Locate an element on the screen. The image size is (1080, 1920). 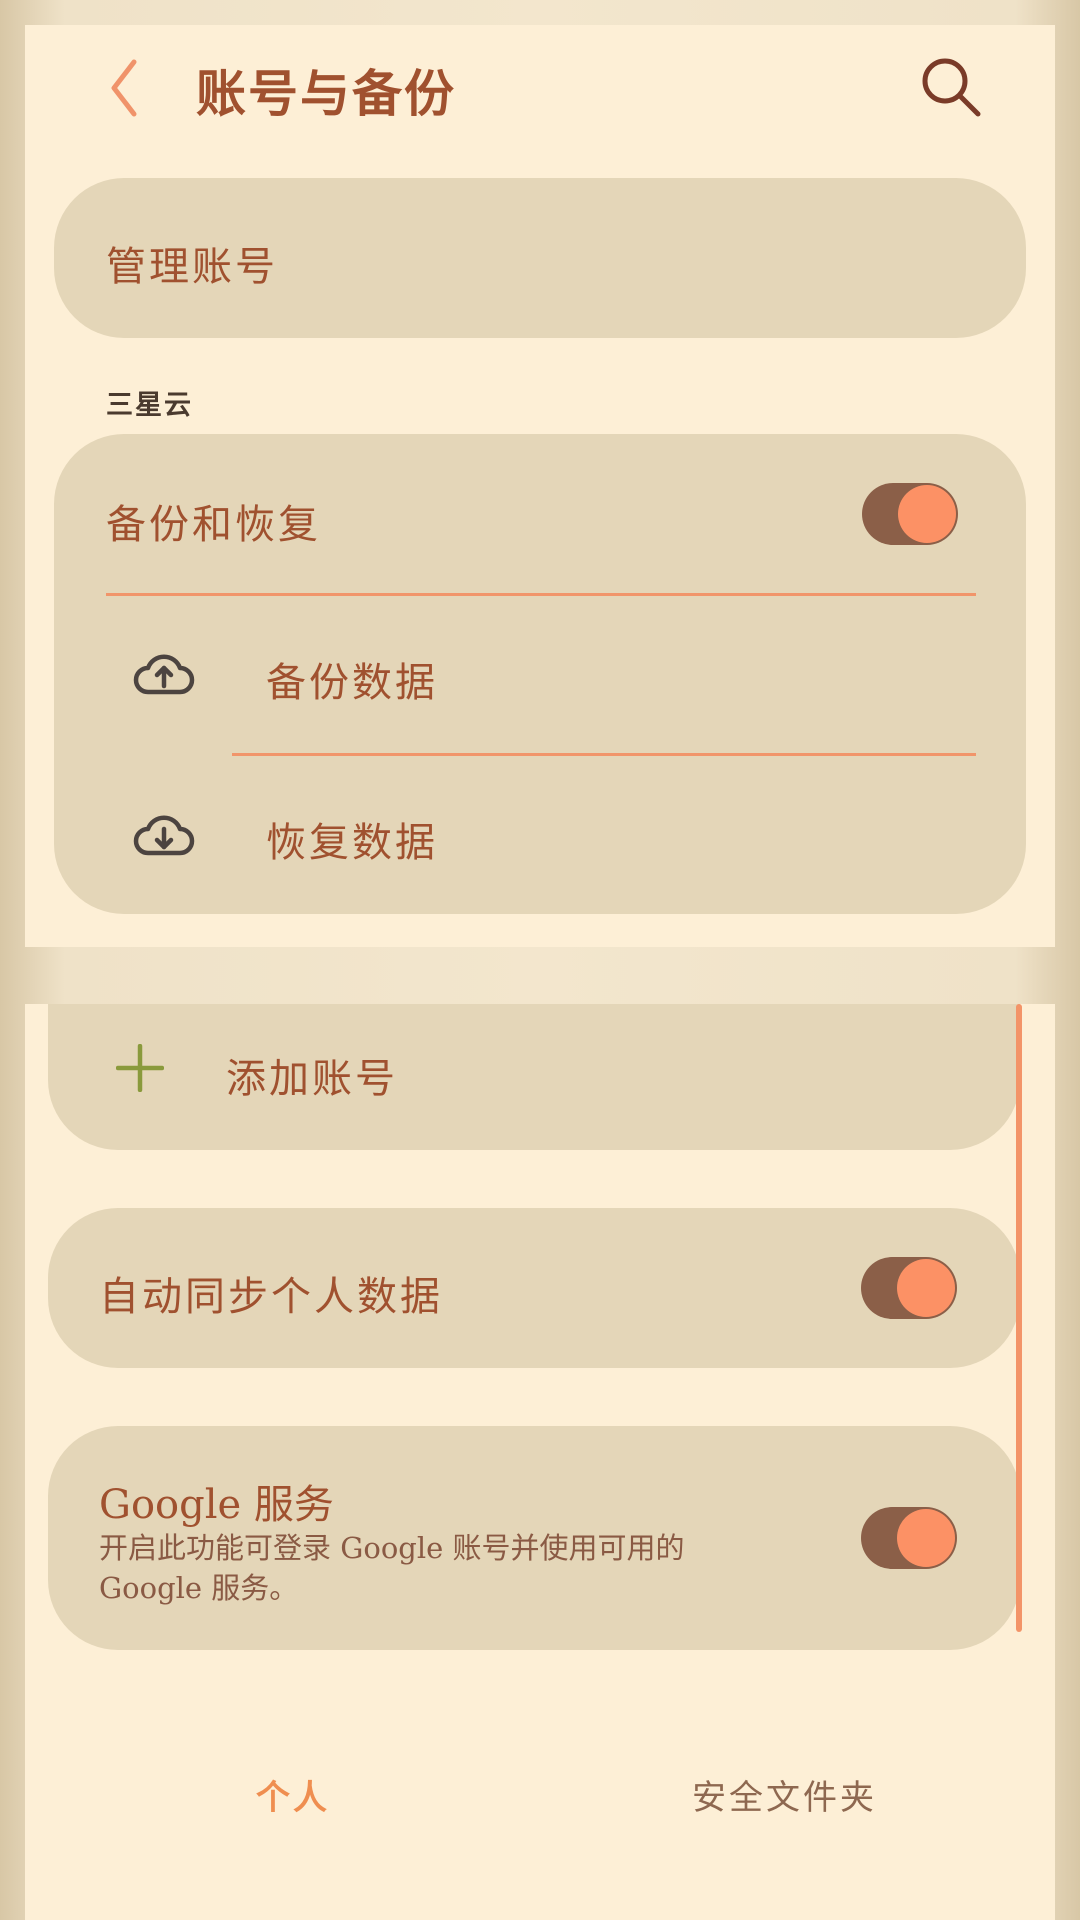
auto-sync-toggle is located at coordinates (909, 1288).